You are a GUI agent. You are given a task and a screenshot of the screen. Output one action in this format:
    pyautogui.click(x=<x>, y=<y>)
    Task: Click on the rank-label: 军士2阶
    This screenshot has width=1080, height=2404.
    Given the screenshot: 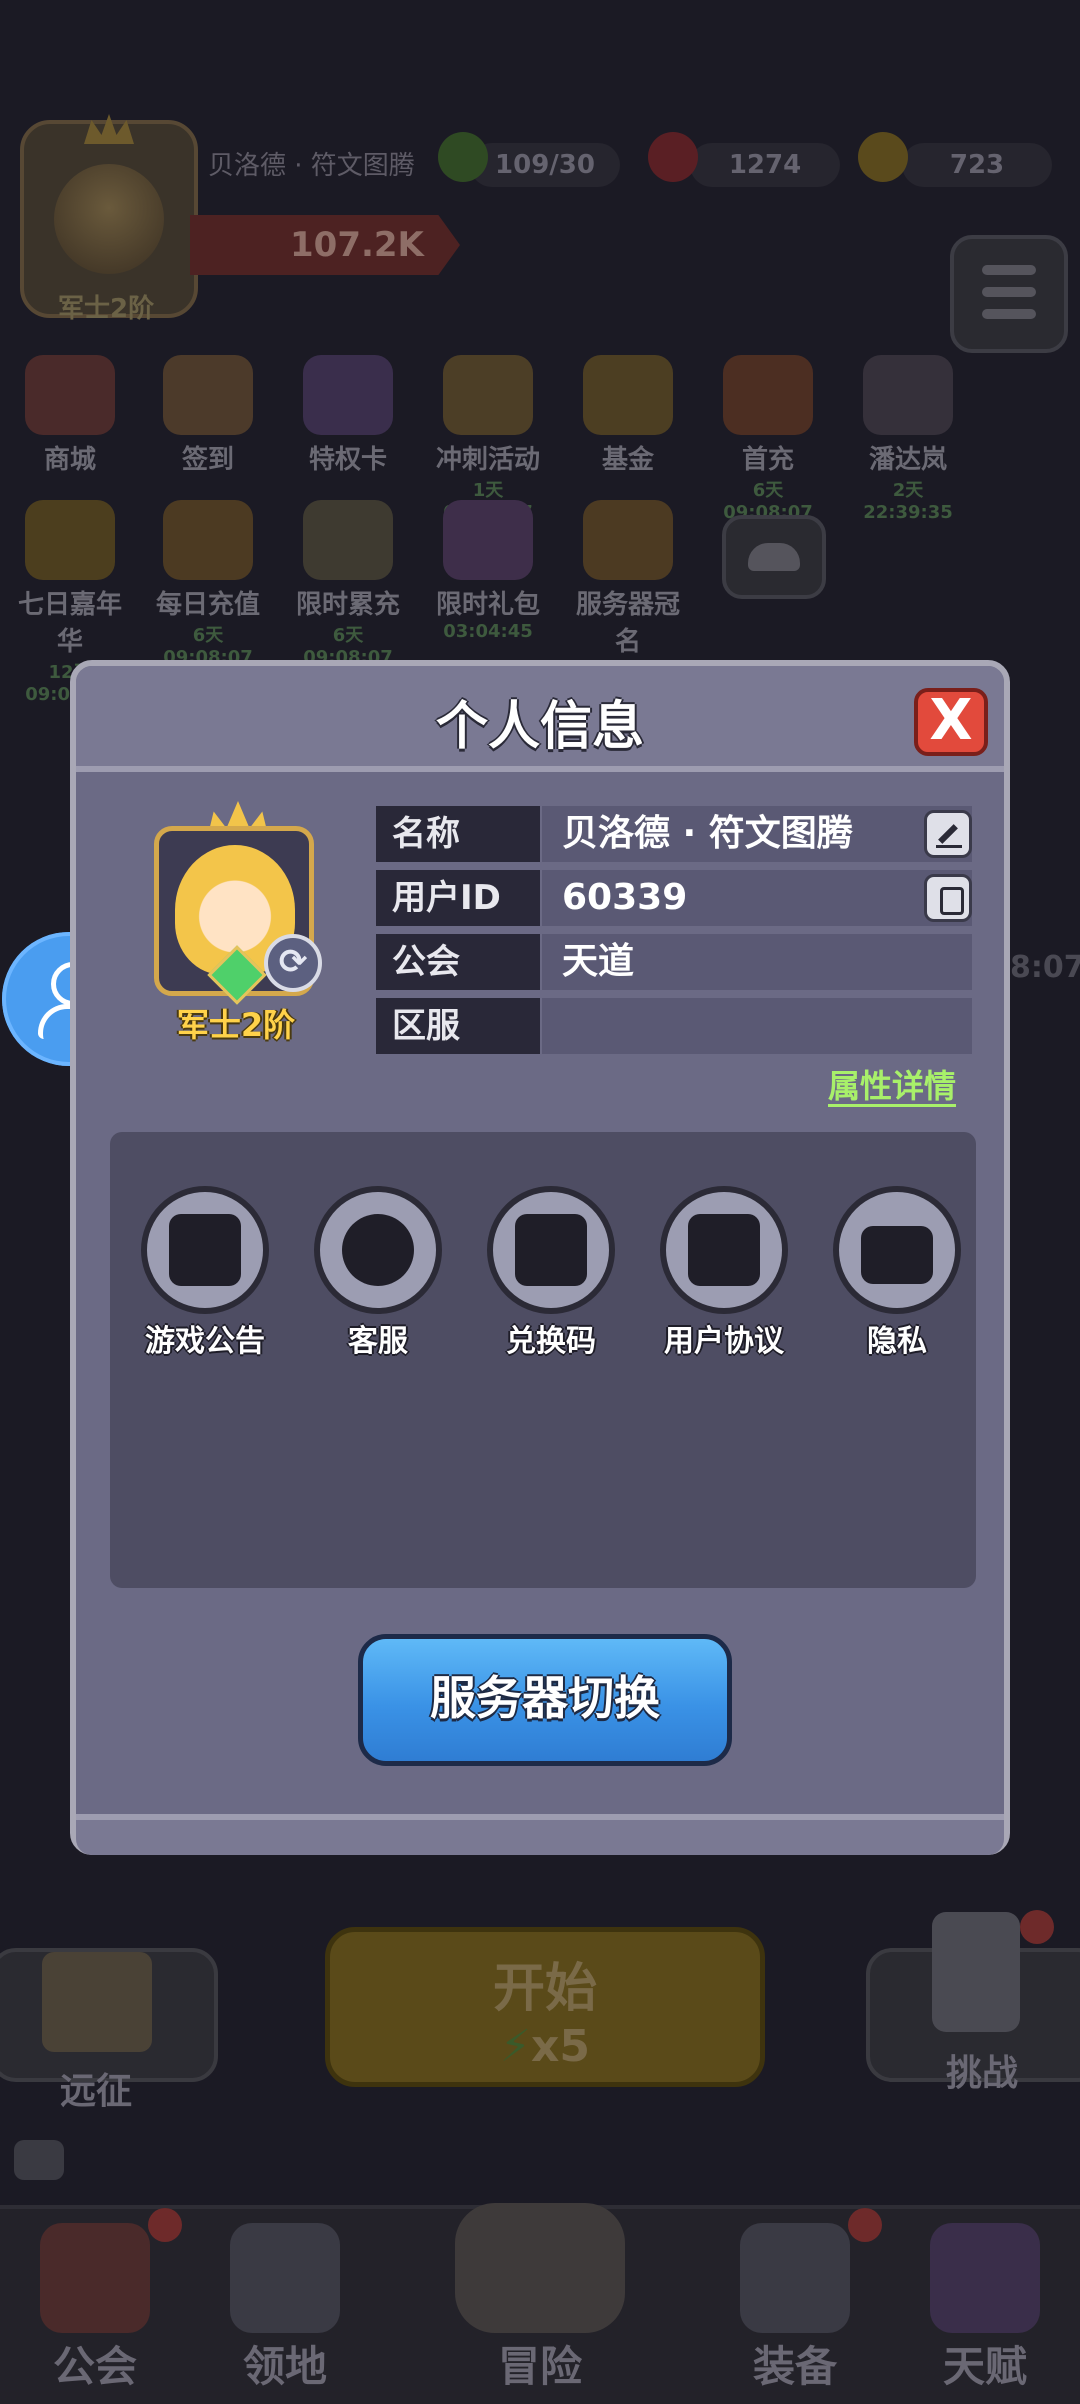 What is the action you would take?
    pyautogui.click(x=236, y=1025)
    